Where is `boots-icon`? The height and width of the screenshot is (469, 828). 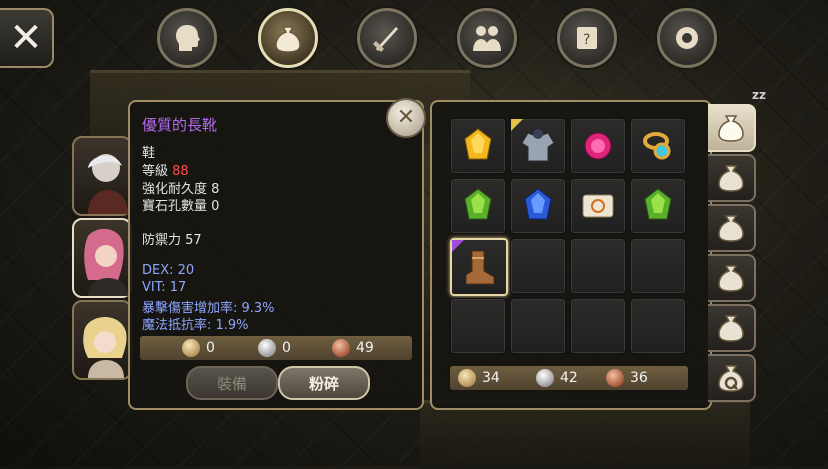 boots-icon is located at coordinates (480, 267).